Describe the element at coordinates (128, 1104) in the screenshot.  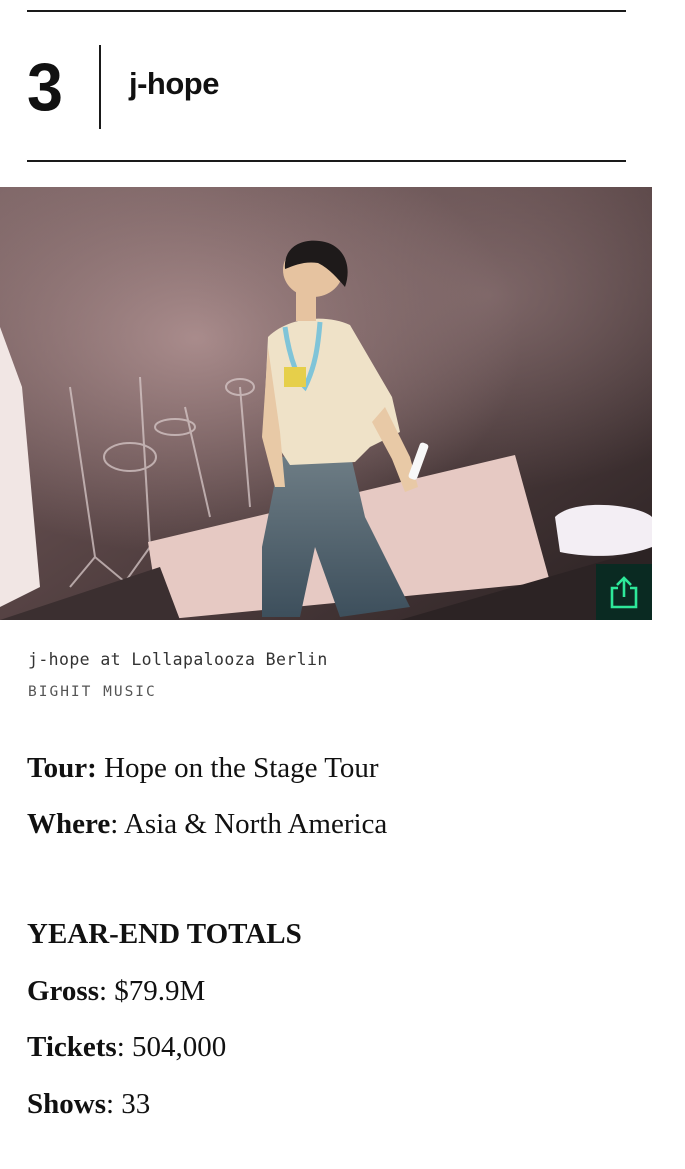
I see `shows-value: : 33` at that location.